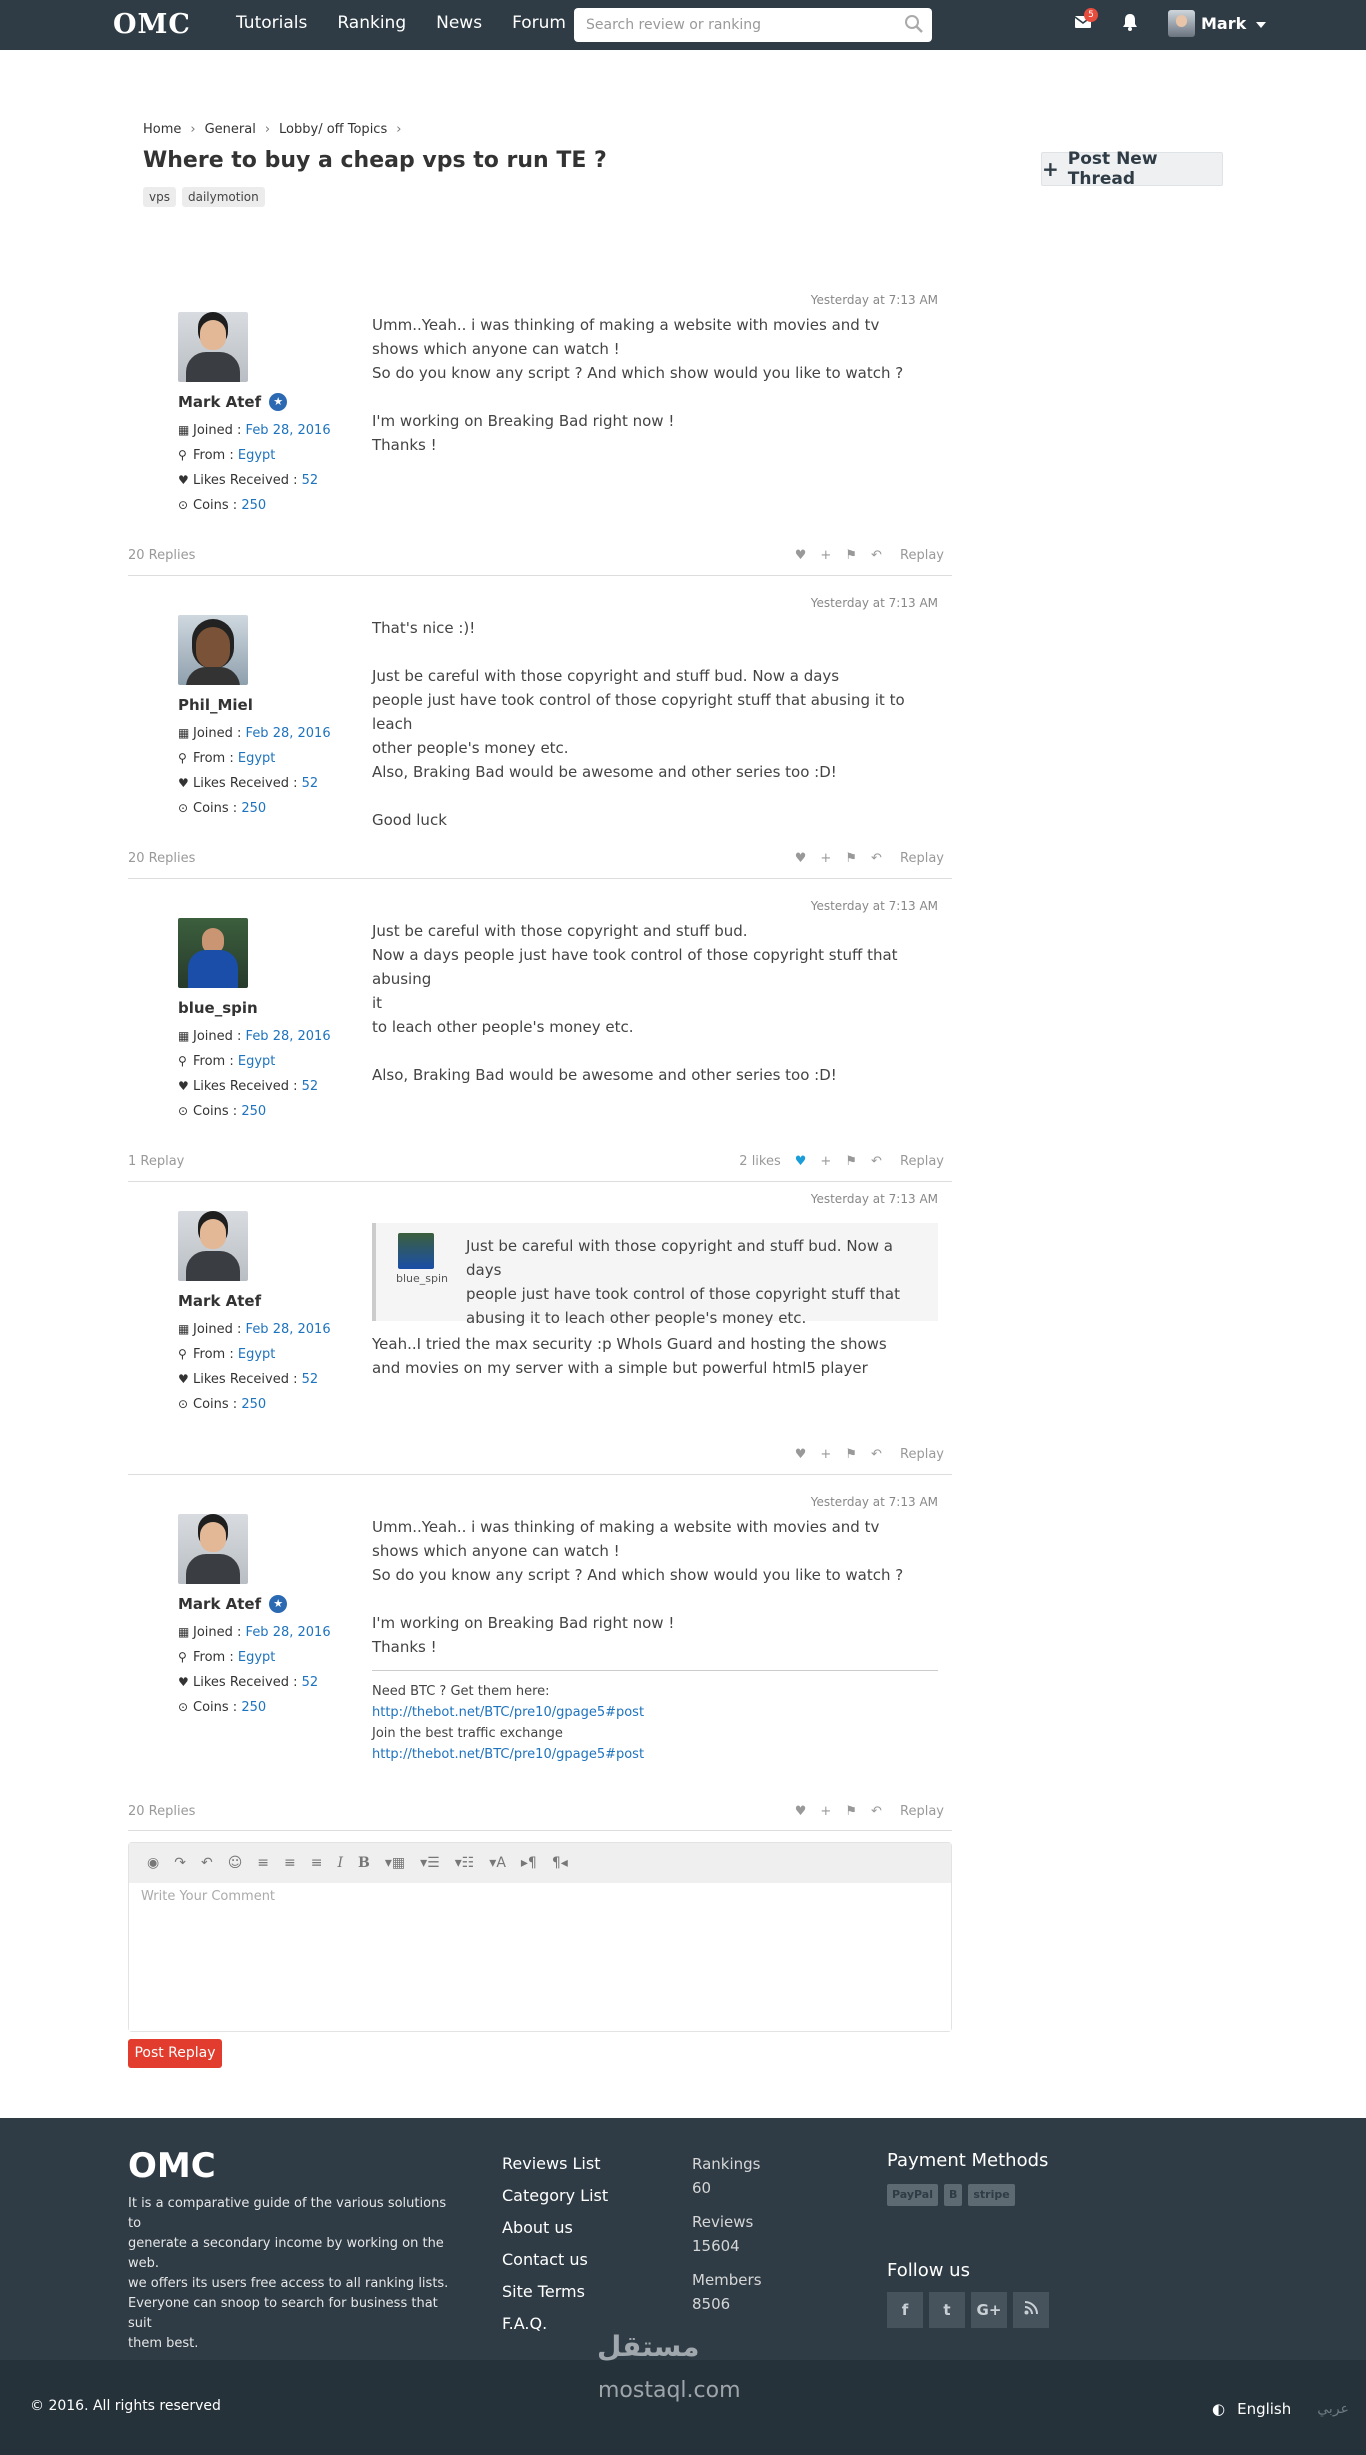  Describe the element at coordinates (555, 2292) in the screenshot. I see `footer-link-site-terms: Site Terms` at that location.